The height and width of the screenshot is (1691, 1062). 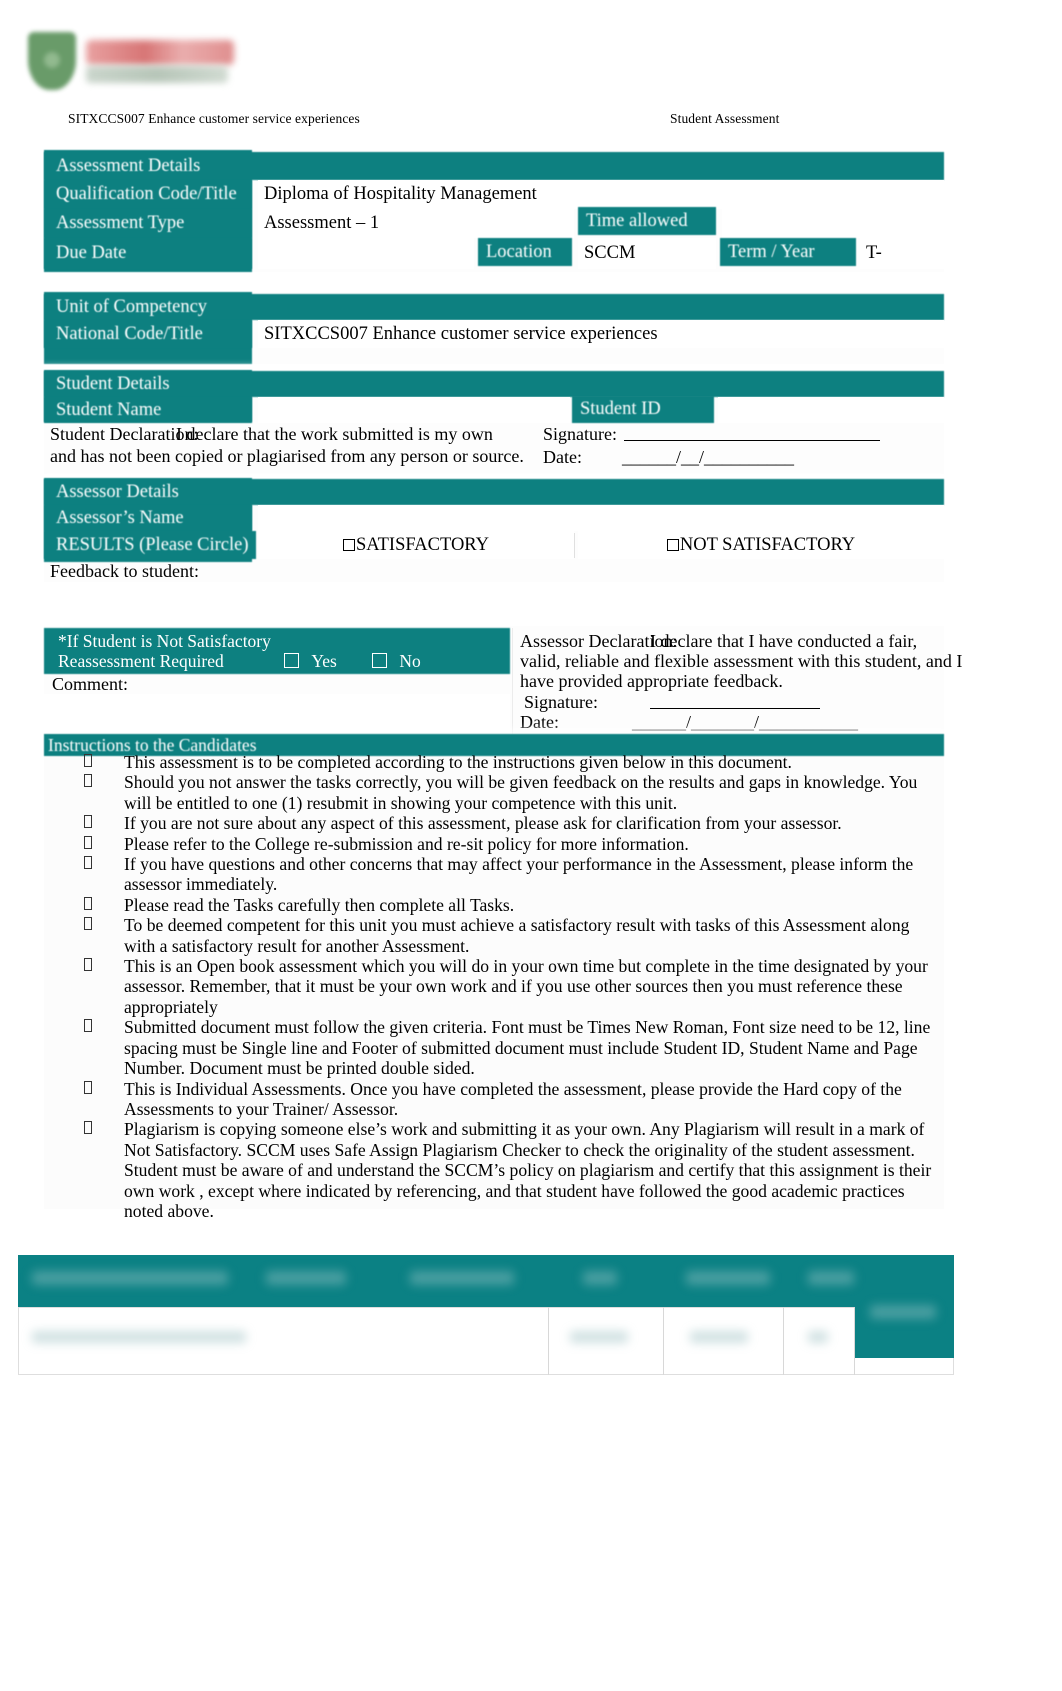 I want to click on assessor-name-label-cell: Assessor’s Name, so click(x=148, y=518).